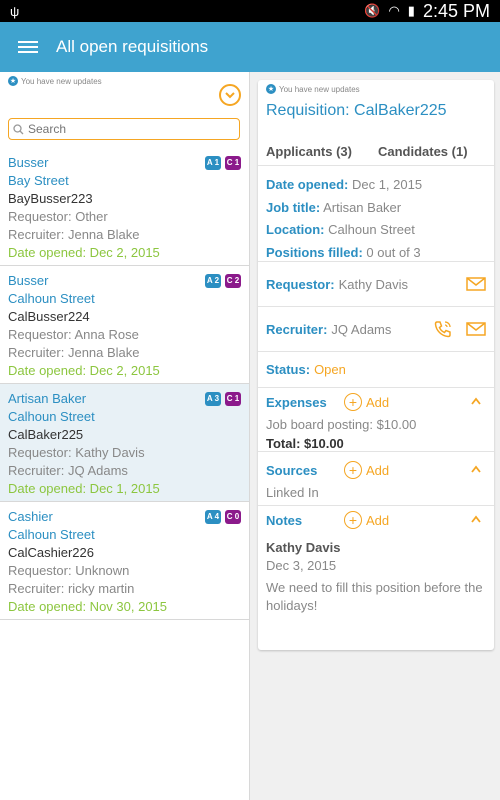 This screenshot has height=800, width=500. I want to click on battery-icon: ▮, so click(411, 10).